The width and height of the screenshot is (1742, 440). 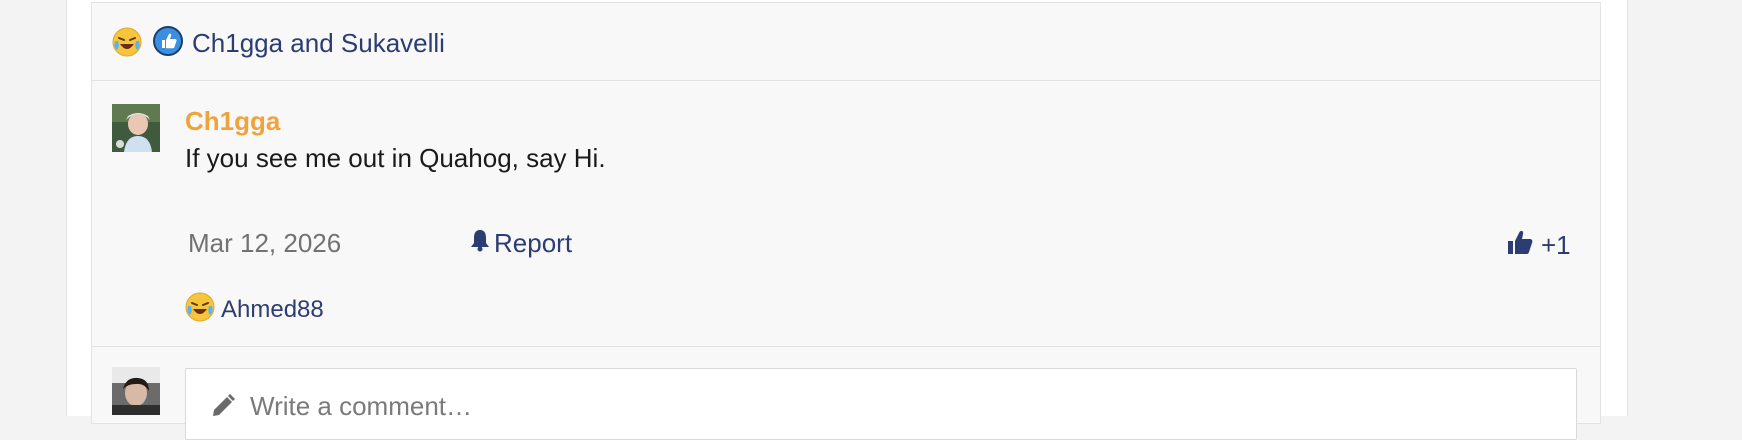 I want to click on comment-date: Mar 12, 2026, so click(x=264, y=243).